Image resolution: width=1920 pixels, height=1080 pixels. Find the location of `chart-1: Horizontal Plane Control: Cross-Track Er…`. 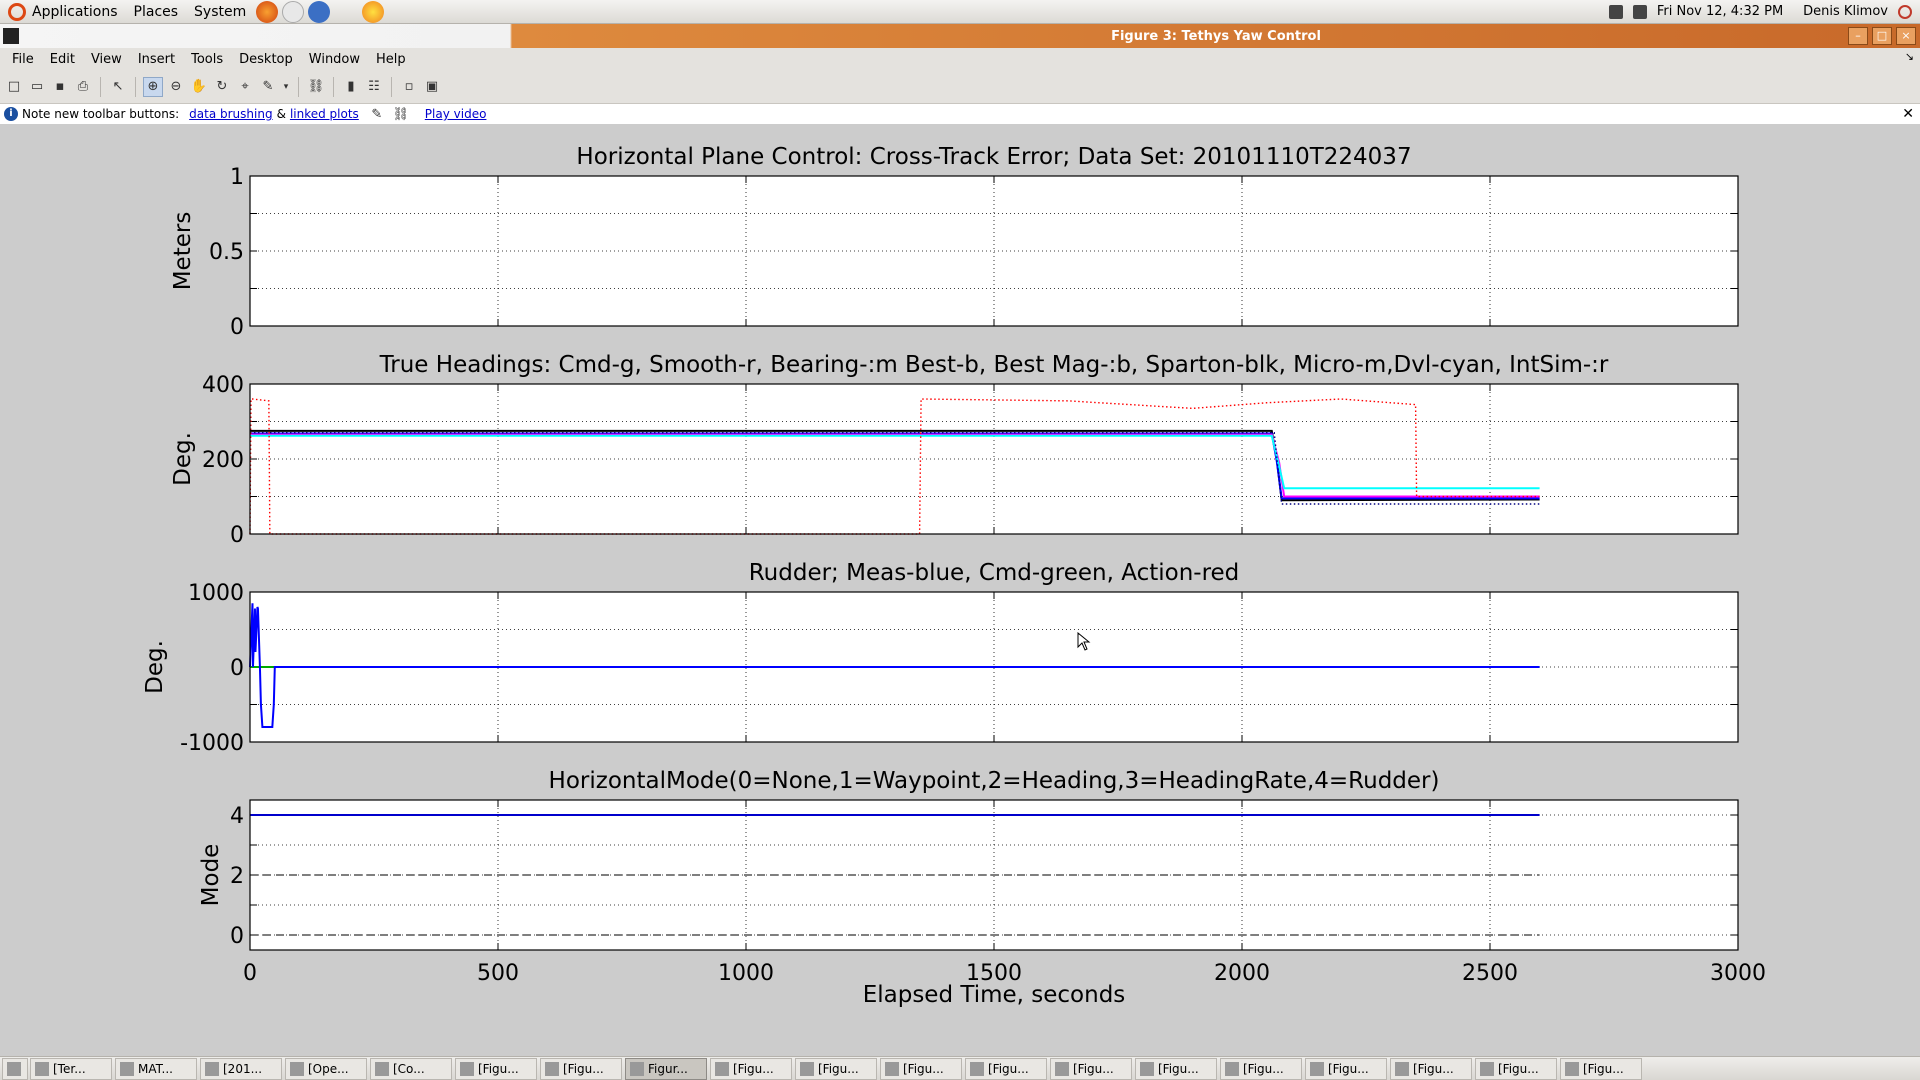

chart-1: Horizontal Plane Control: Cross-Track Er… is located at coordinates (954, 242).